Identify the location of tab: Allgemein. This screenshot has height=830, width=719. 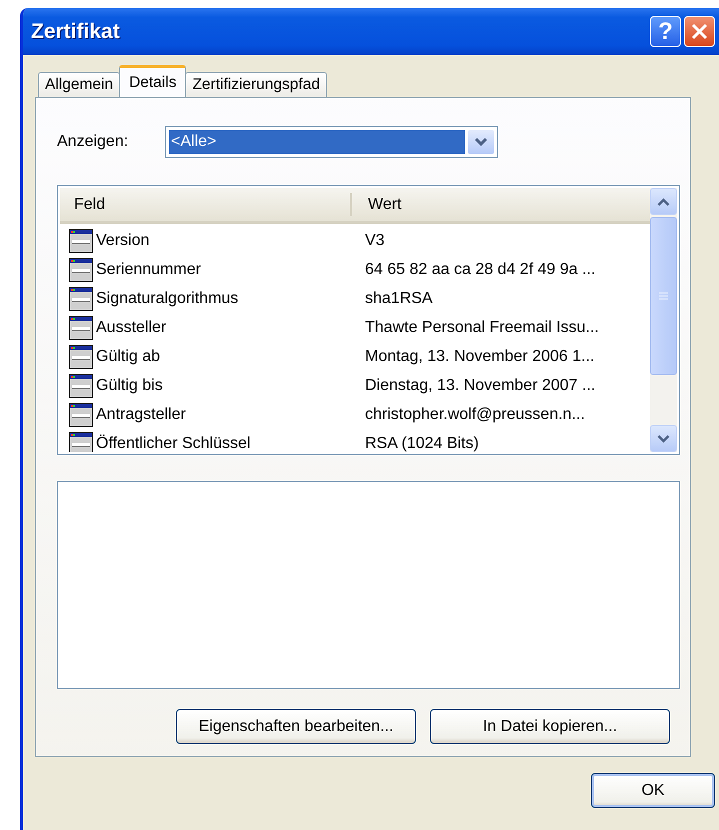
(79, 84).